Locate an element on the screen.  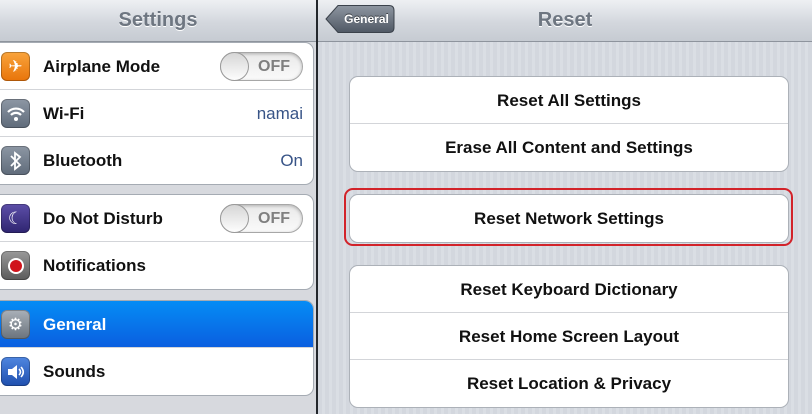
row-label: Wi-Fi is located at coordinates (64, 113).